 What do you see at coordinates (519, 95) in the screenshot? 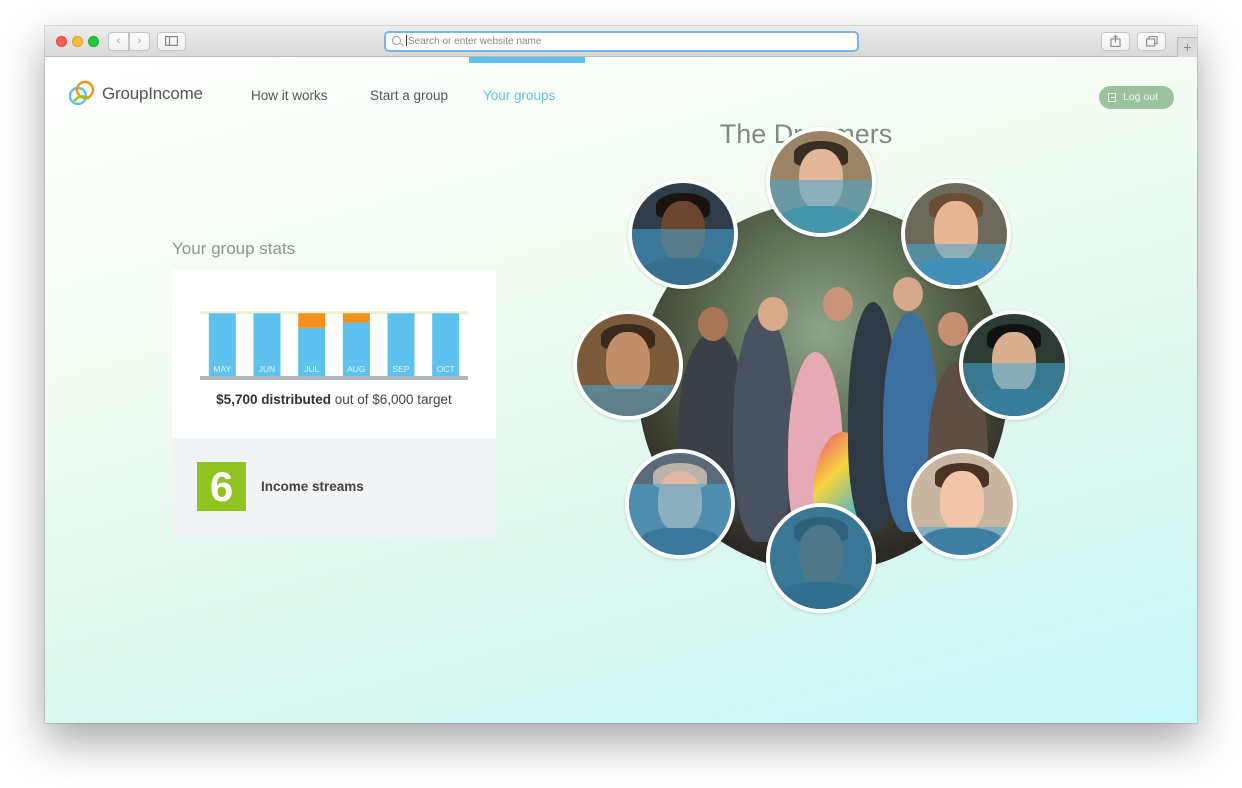
I see `nav-your-groups: Your groups` at bounding box center [519, 95].